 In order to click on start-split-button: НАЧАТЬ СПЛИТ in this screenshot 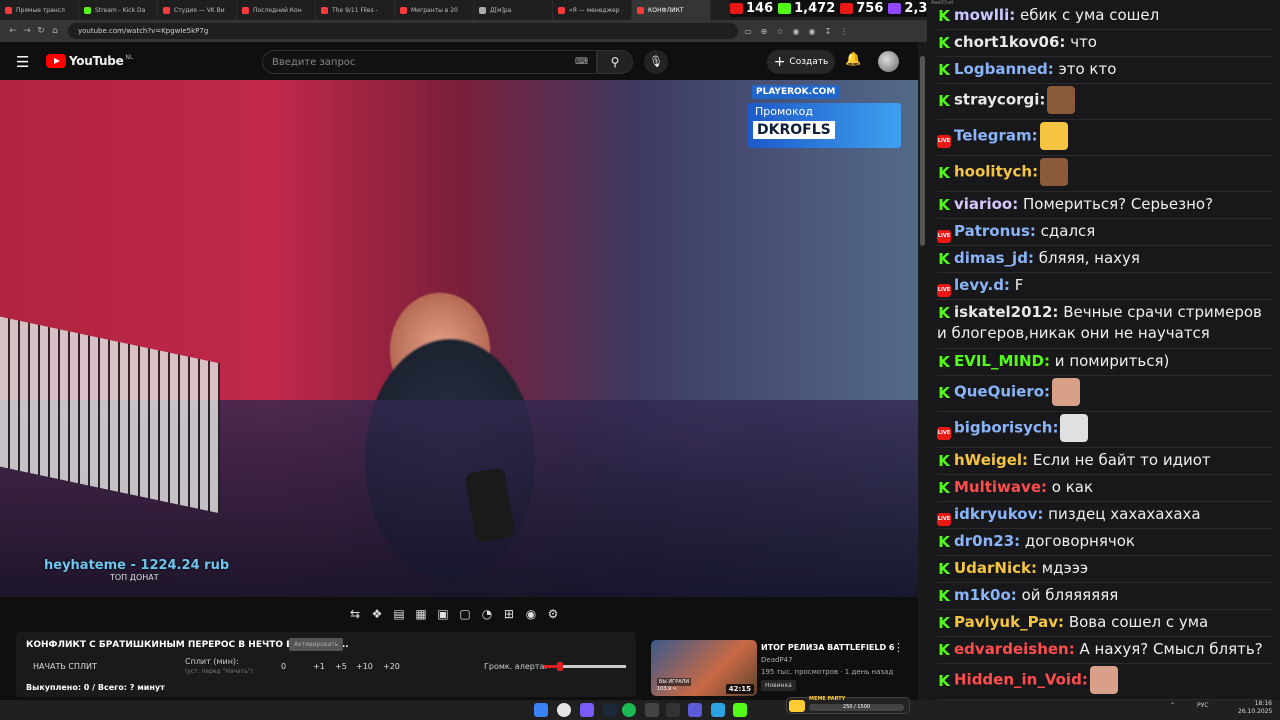, I will do `click(65, 666)`.